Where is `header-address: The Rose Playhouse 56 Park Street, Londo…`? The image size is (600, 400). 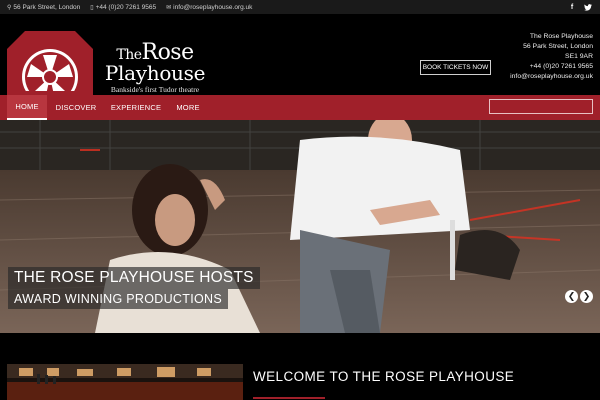
header-address: The Rose Playhouse 56 Park Street, Londo… is located at coordinates (551, 57).